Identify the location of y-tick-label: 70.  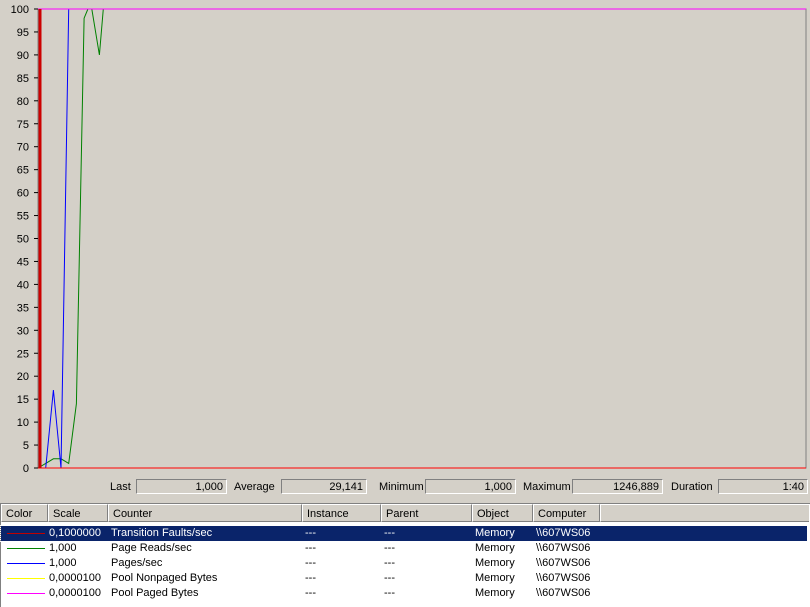
(23, 148).